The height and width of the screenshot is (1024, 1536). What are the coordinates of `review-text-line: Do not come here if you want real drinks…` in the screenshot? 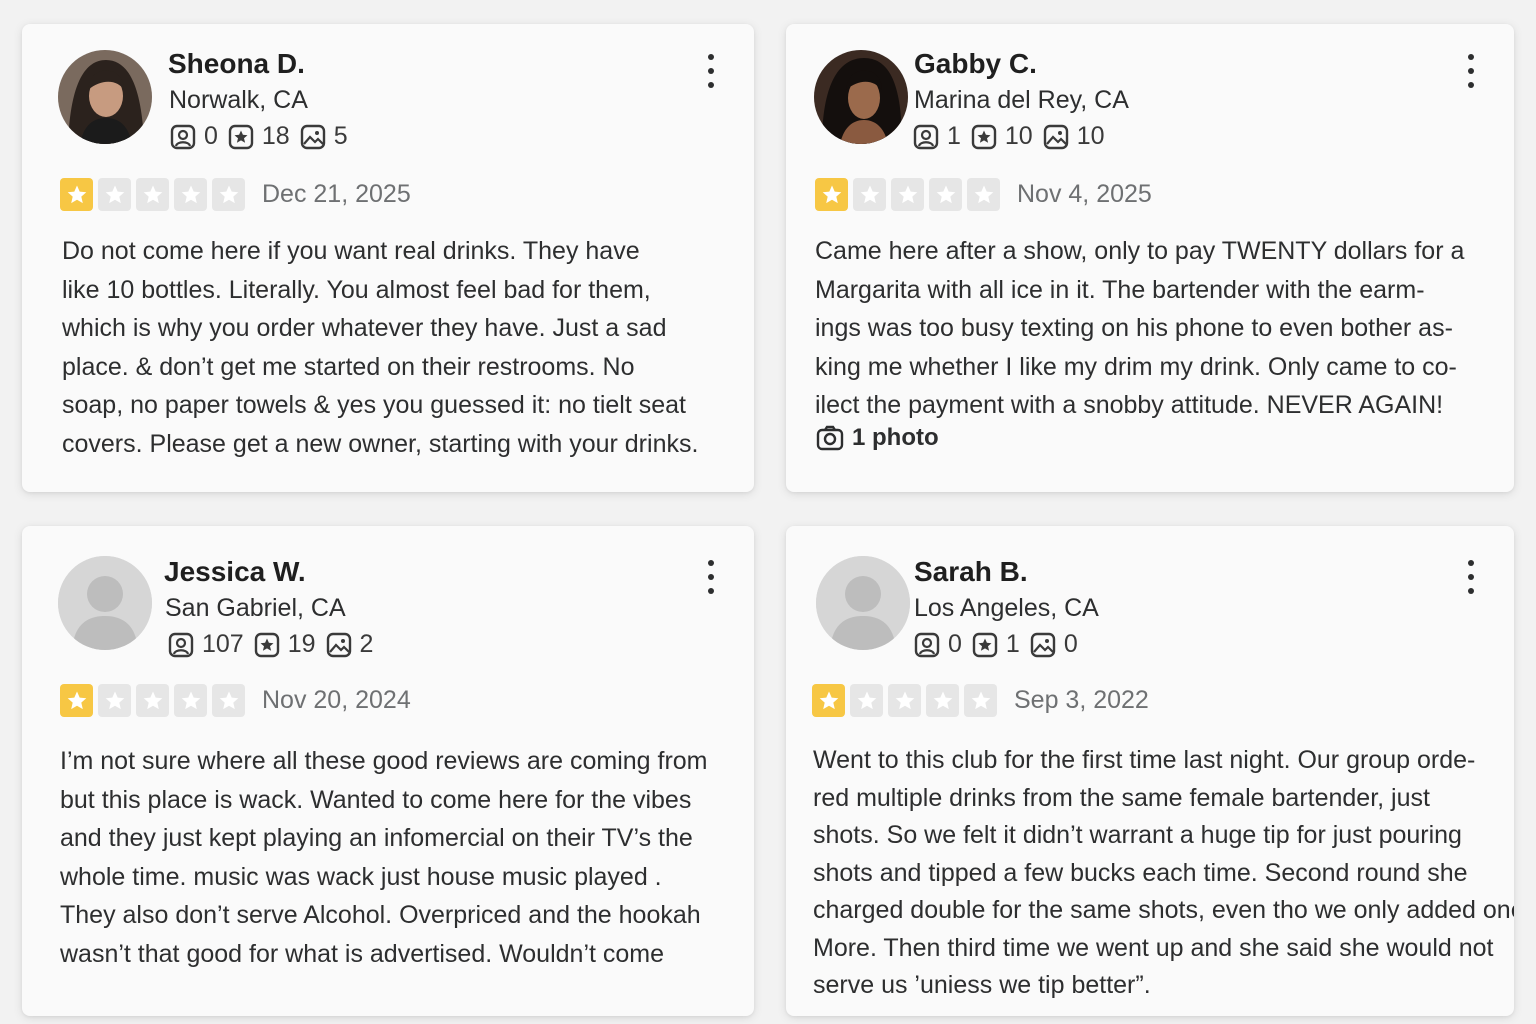 It's located at (351, 251).